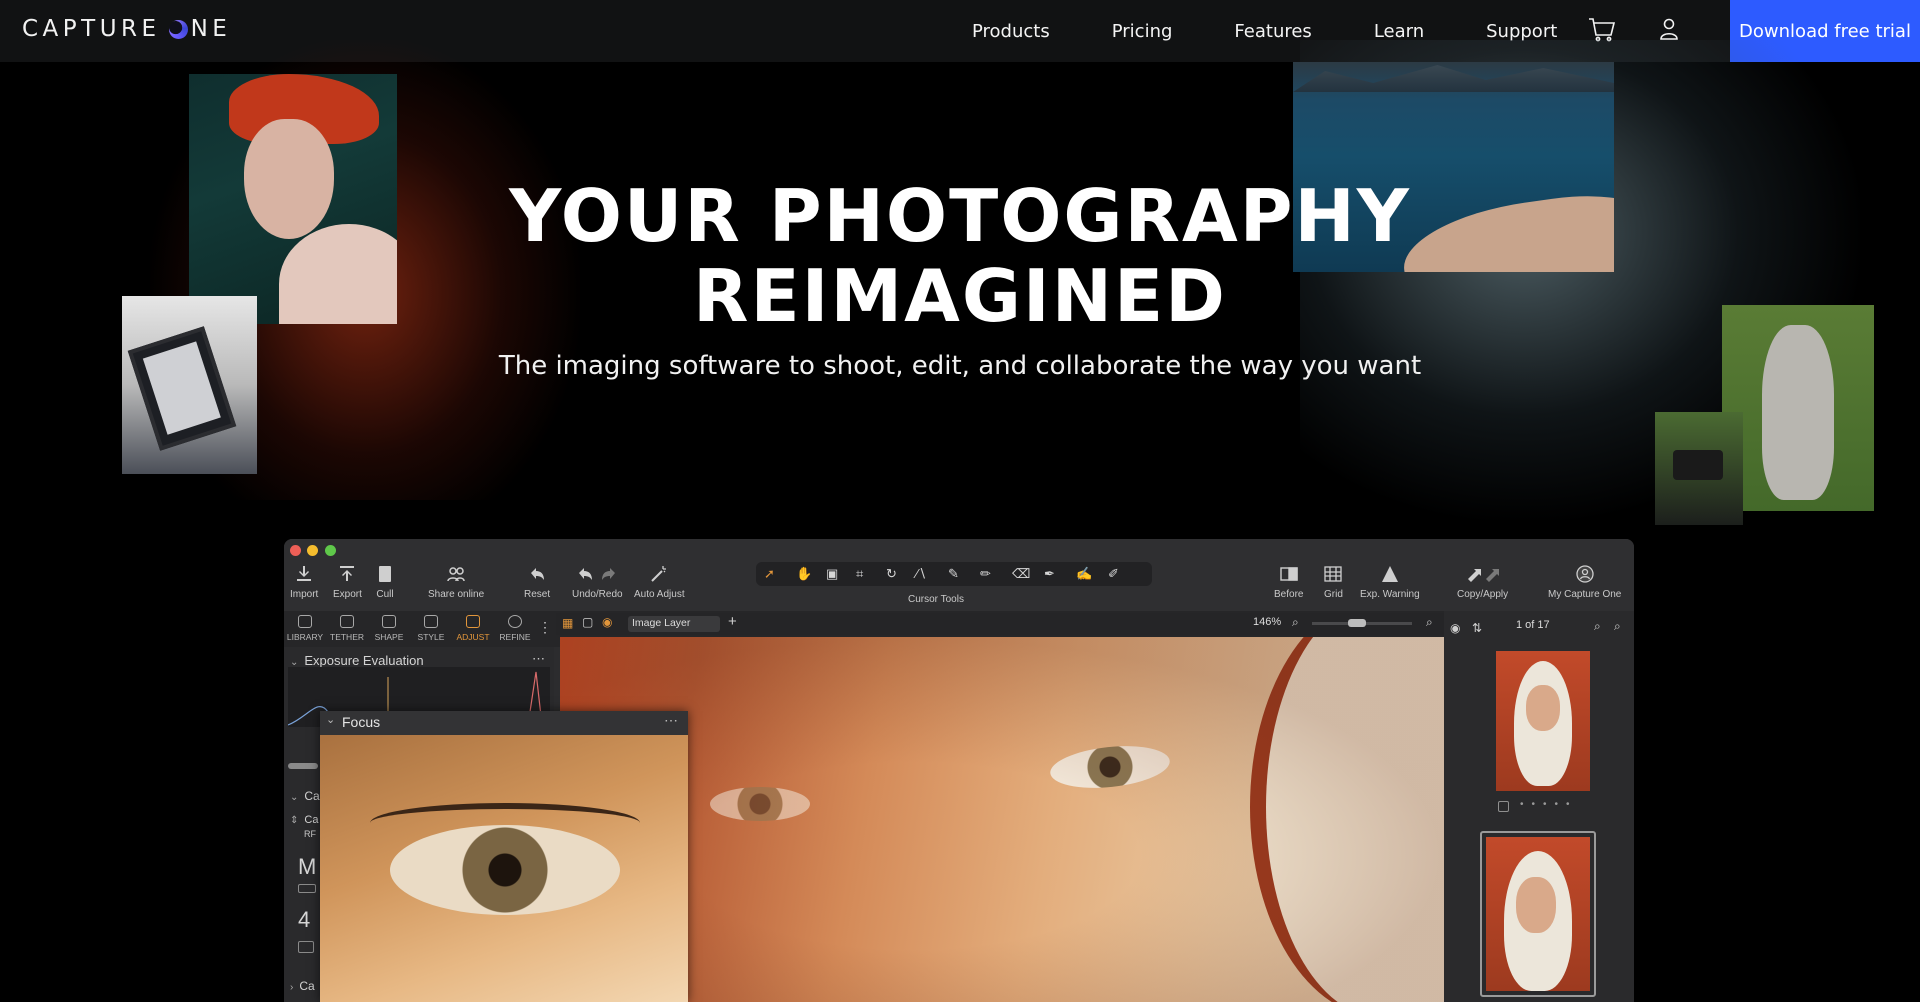  What do you see at coordinates (1585, 594) in the screenshot?
I see `my-capture-one-label: My Capture One` at bounding box center [1585, 594].